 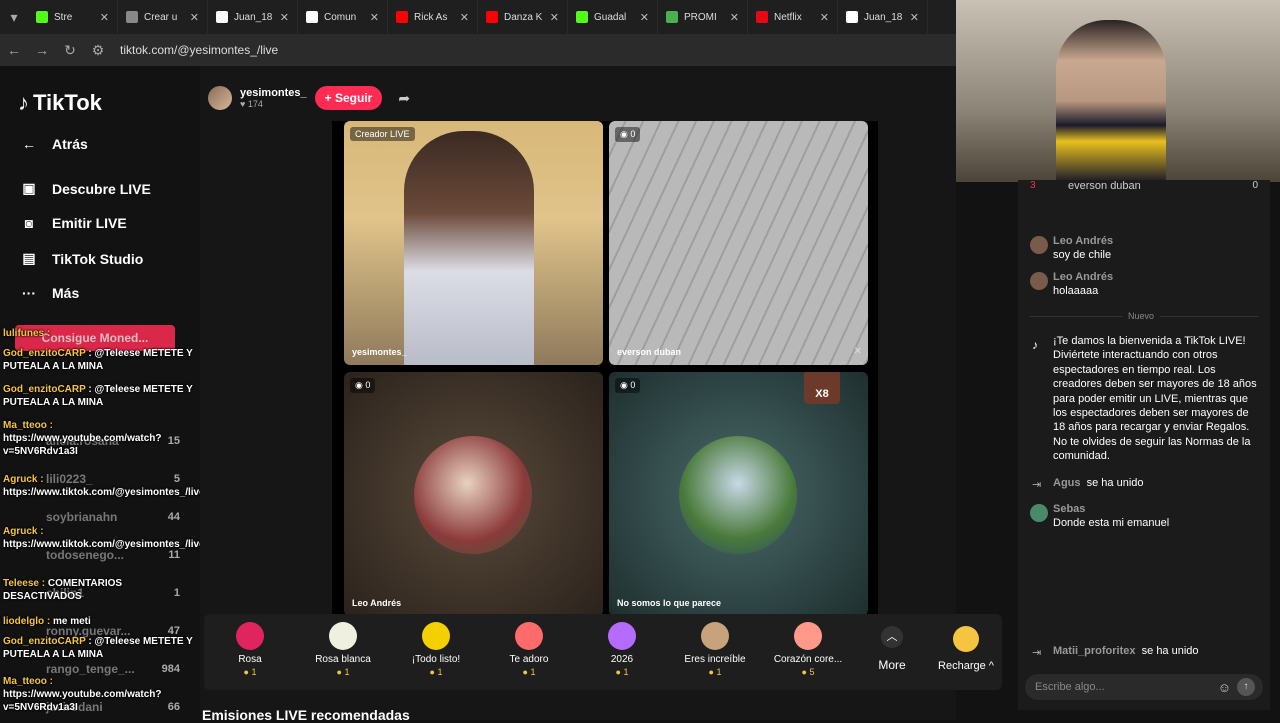 I want to click on guest-tile-3: ◉ 0 Leo Andrés, so click(x=473, y=494).